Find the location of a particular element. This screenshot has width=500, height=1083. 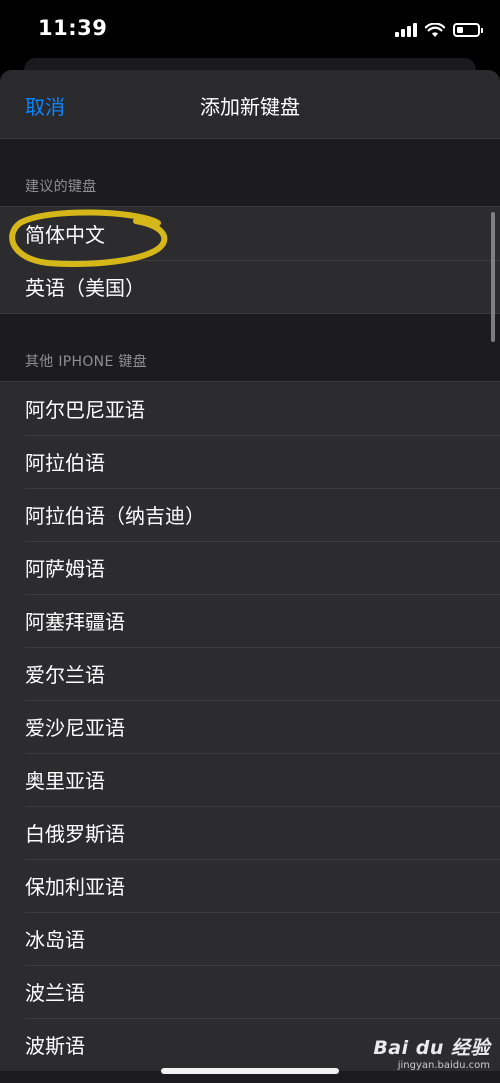

keyboard-row: 爱沙尼亚语 is located at coordinates (250, 726).